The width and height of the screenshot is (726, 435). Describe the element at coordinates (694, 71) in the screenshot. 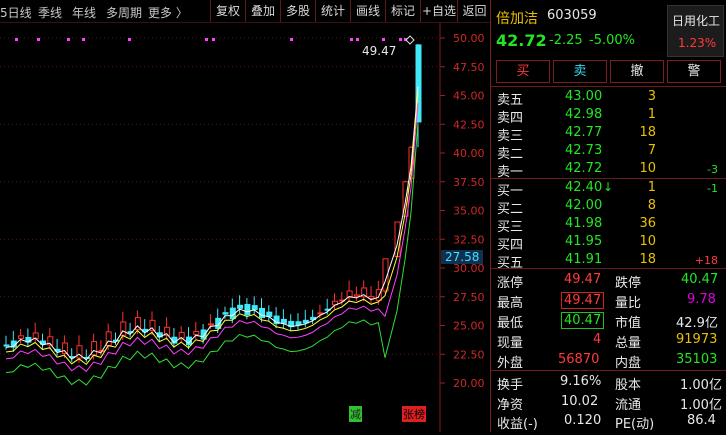

I see `alert-button: 警` at that location.